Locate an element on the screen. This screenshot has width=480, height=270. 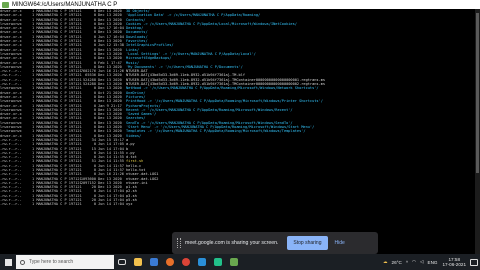
file-name: Videos/ is located at coordinates (134, 135).